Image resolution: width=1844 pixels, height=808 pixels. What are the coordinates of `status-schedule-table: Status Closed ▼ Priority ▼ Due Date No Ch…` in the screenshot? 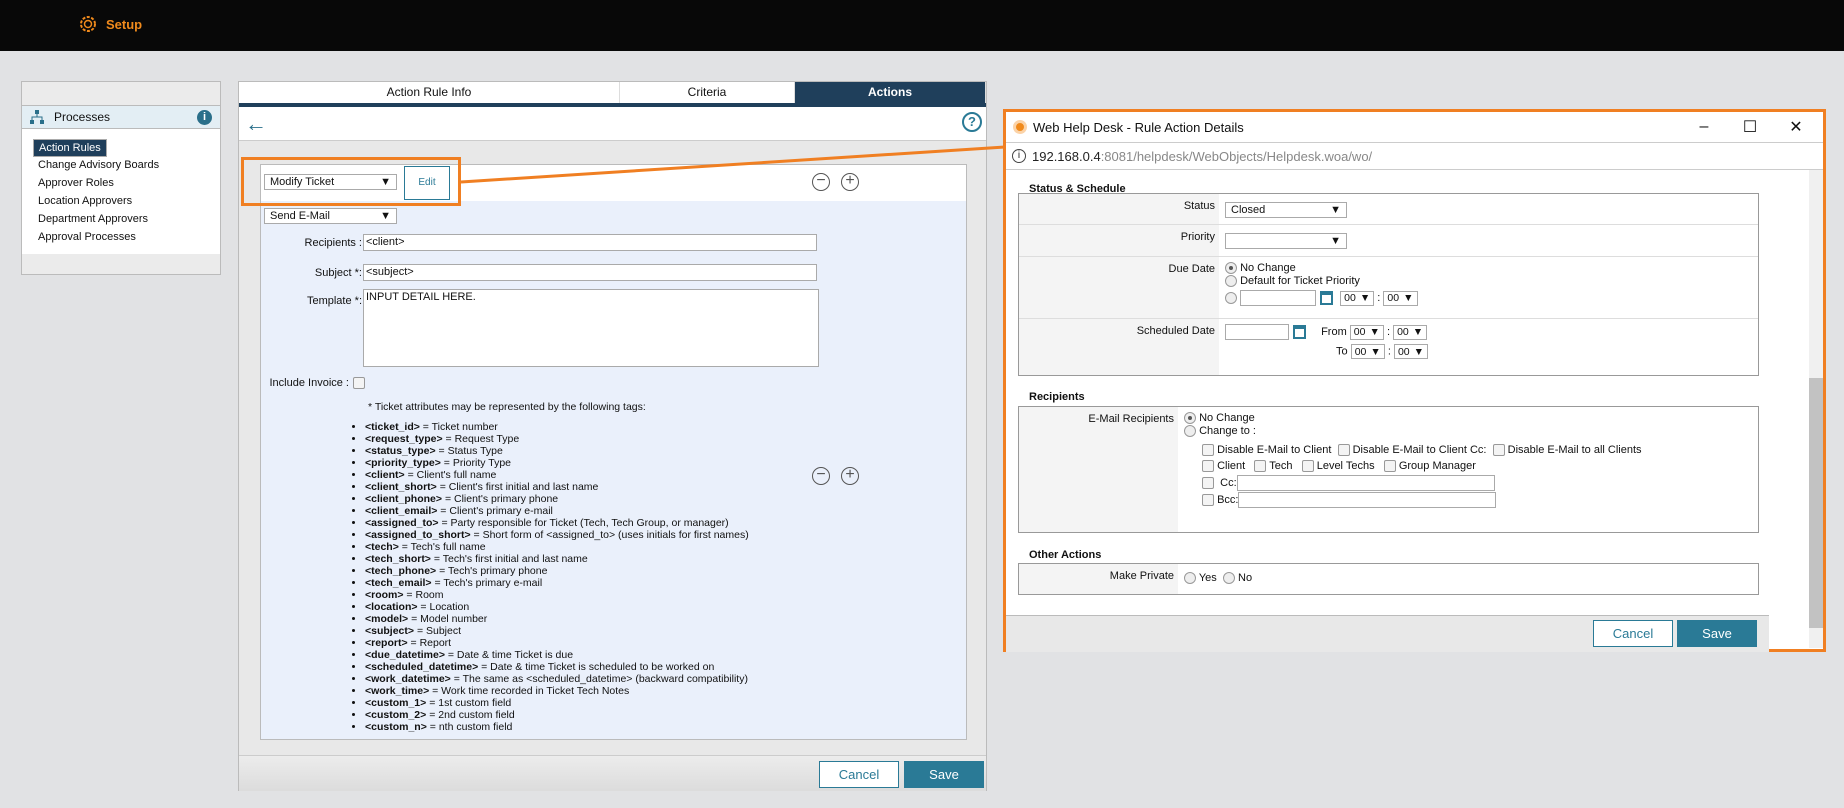 It's located at (1388, 284).